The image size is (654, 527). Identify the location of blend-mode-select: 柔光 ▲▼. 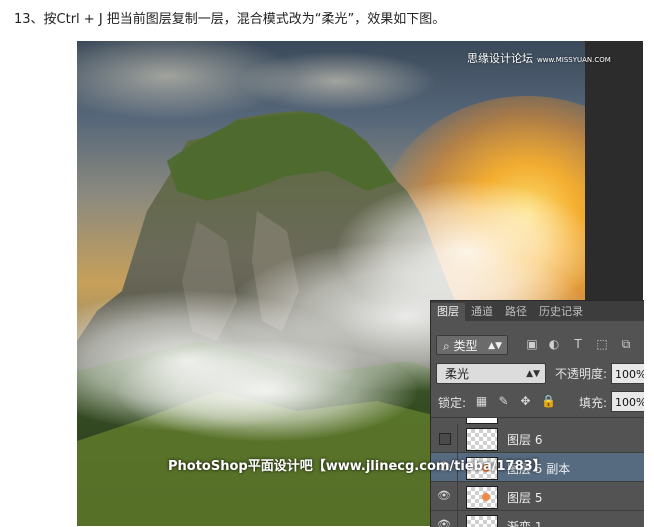
(491, 373).